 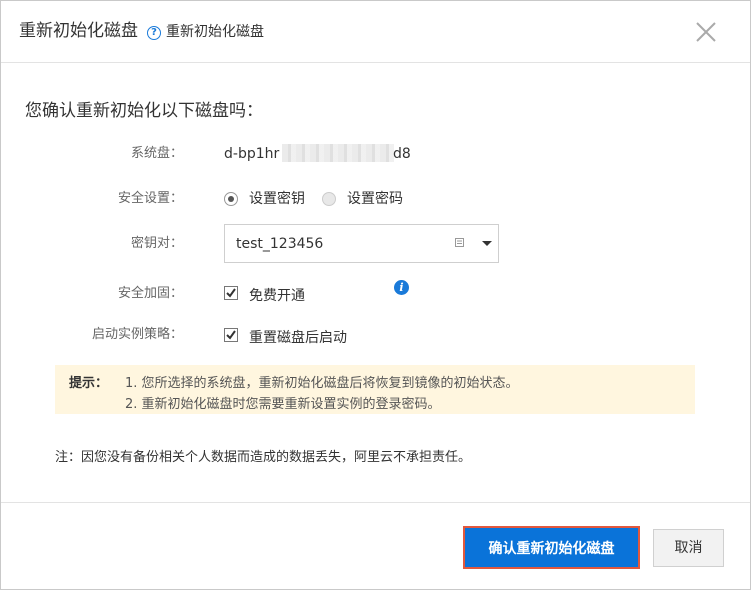 What do you see at coordinates (338, 153) in the screenshot?
I see `redacted-disk-id` at bounding box center [338, 153].